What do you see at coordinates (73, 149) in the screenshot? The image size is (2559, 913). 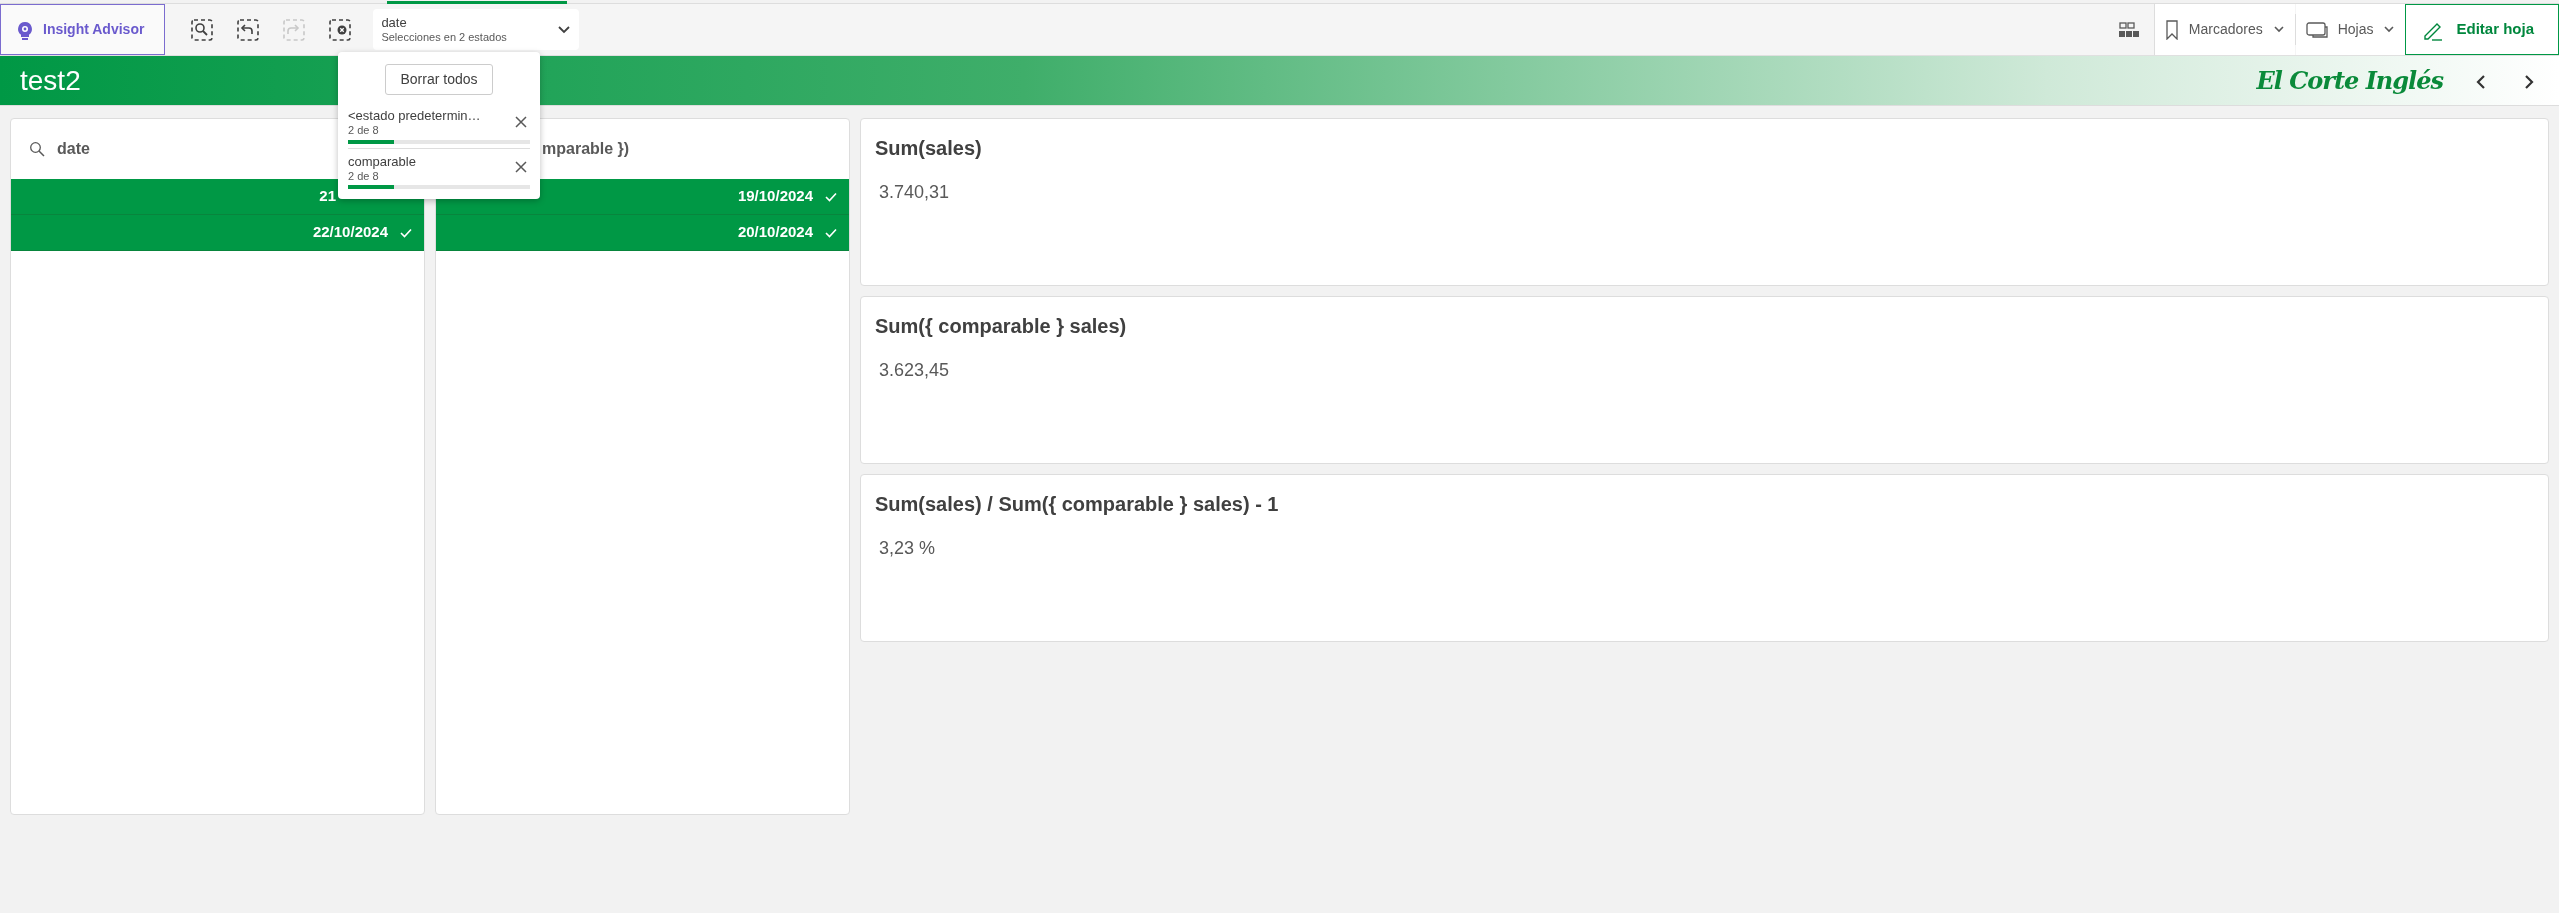 I see `filter-pane-title: date` at bounding box center [73, 149].